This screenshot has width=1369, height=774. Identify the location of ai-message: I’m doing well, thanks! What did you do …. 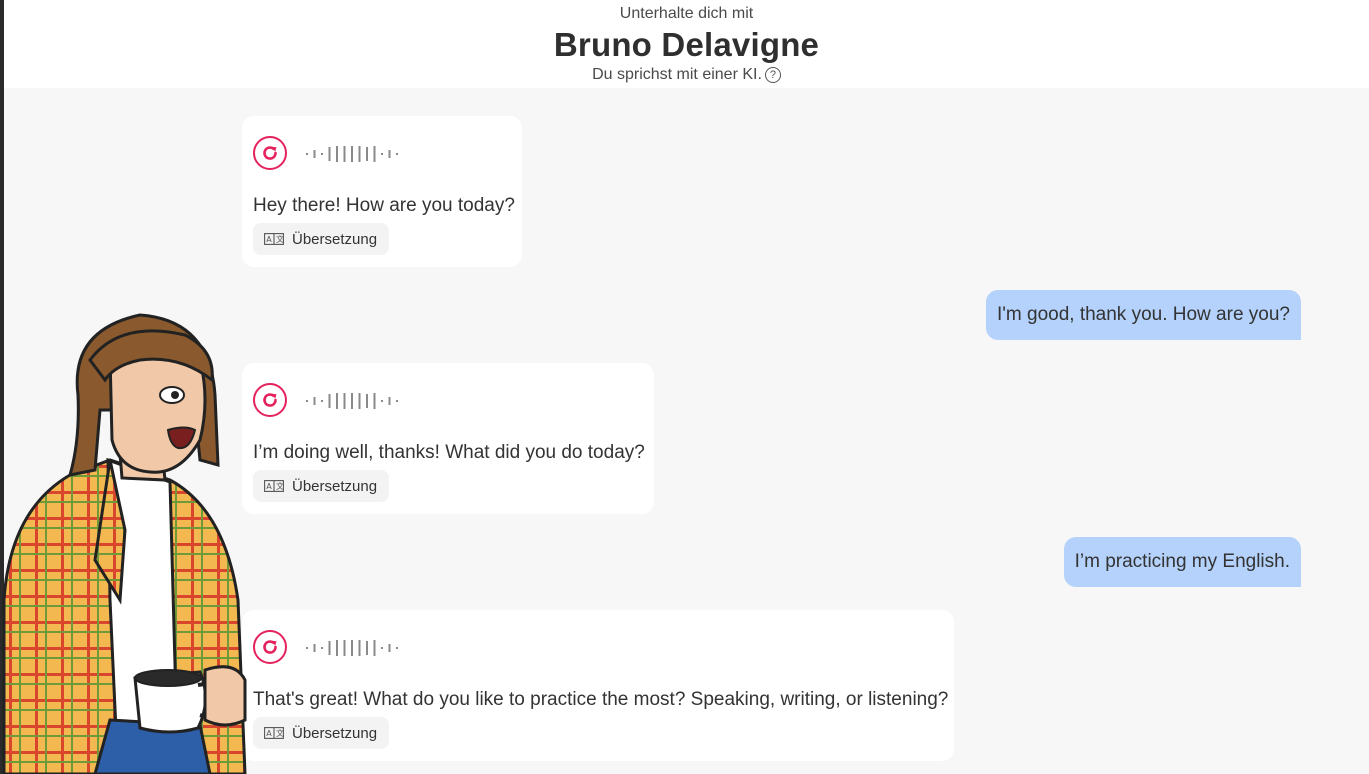
(448, 438).